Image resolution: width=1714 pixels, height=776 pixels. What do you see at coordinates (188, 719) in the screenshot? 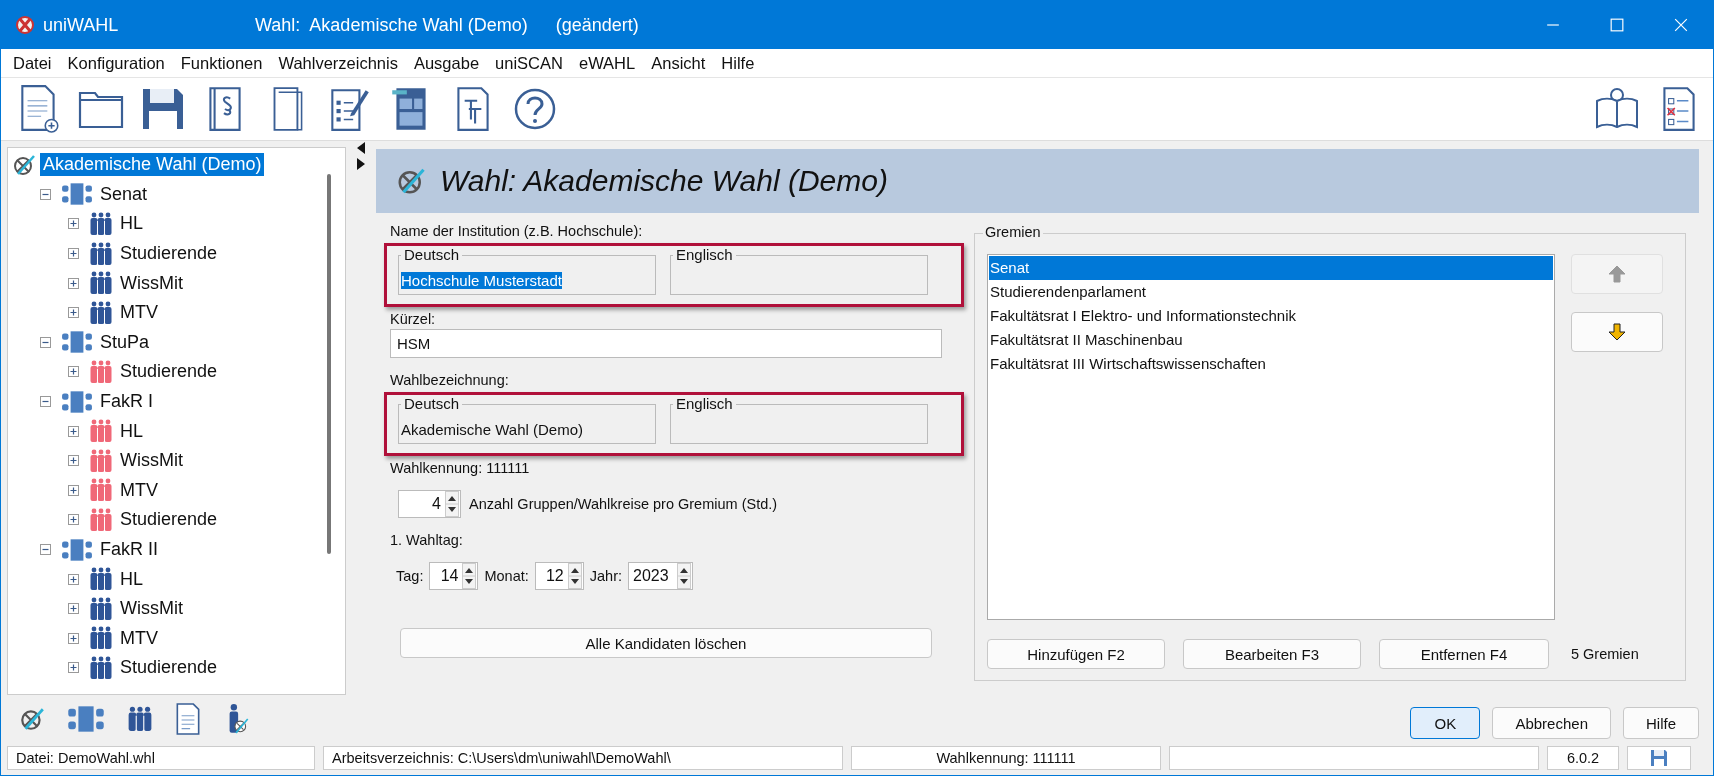
I see `document-icon` at bounding box center [188, 719].